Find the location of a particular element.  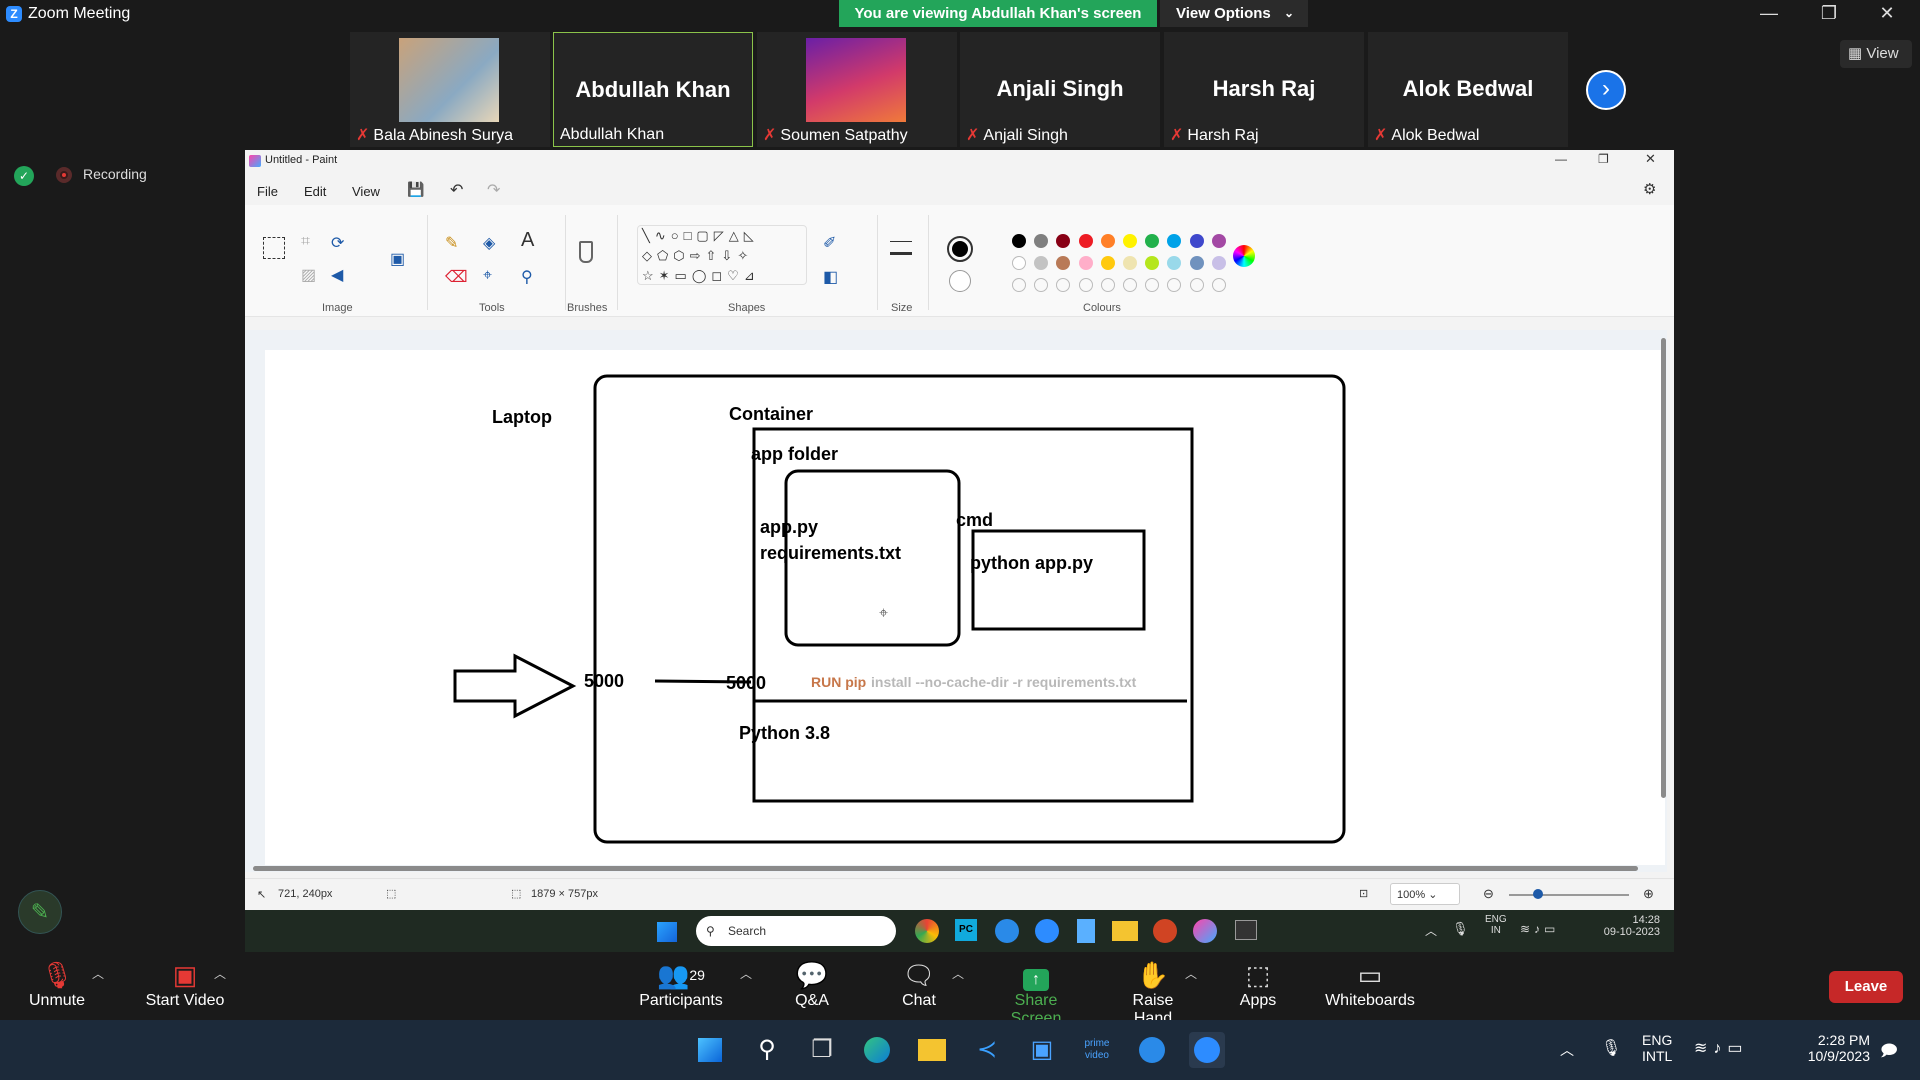

docker-icon is located at coordinates (1007, 931).